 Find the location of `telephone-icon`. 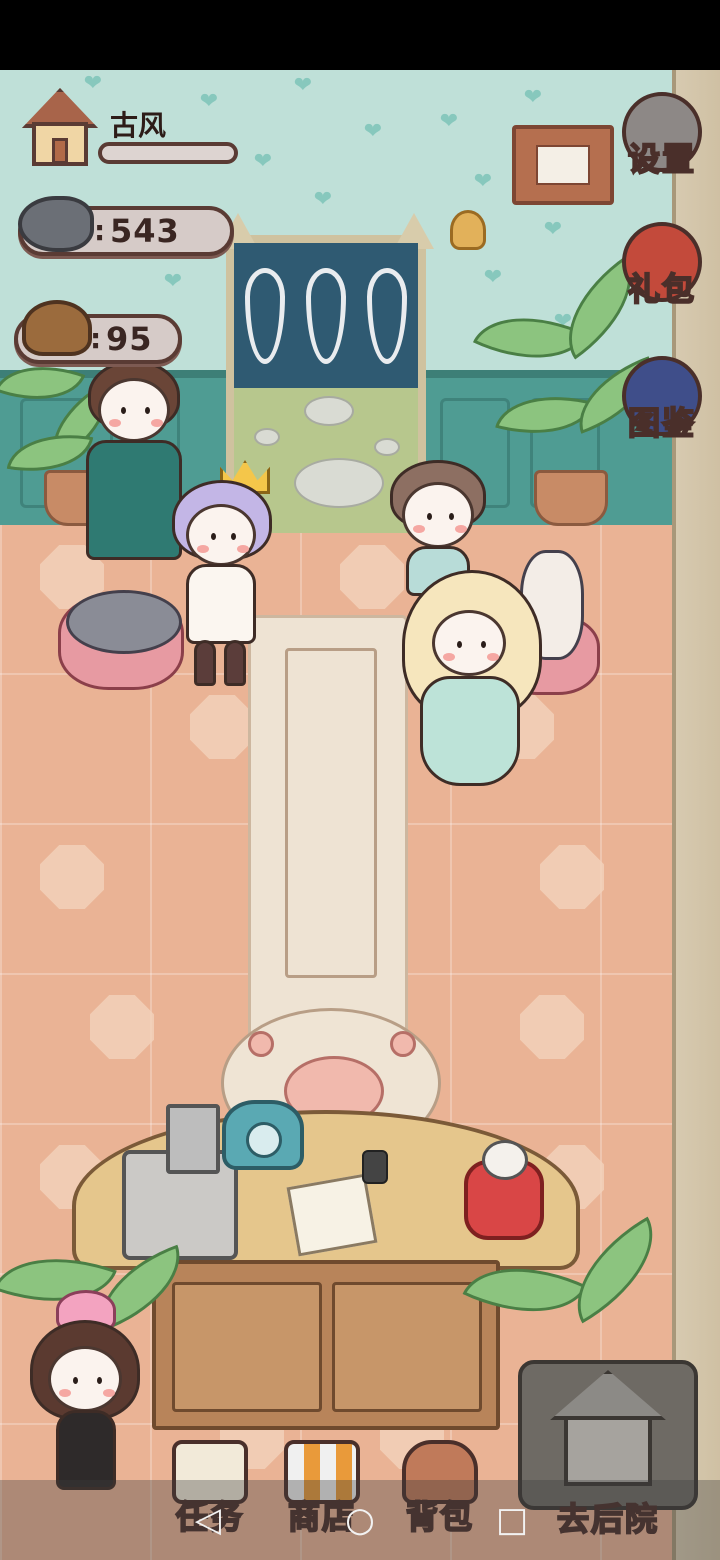

telephone-icon is located at coordinates (263, 1135).